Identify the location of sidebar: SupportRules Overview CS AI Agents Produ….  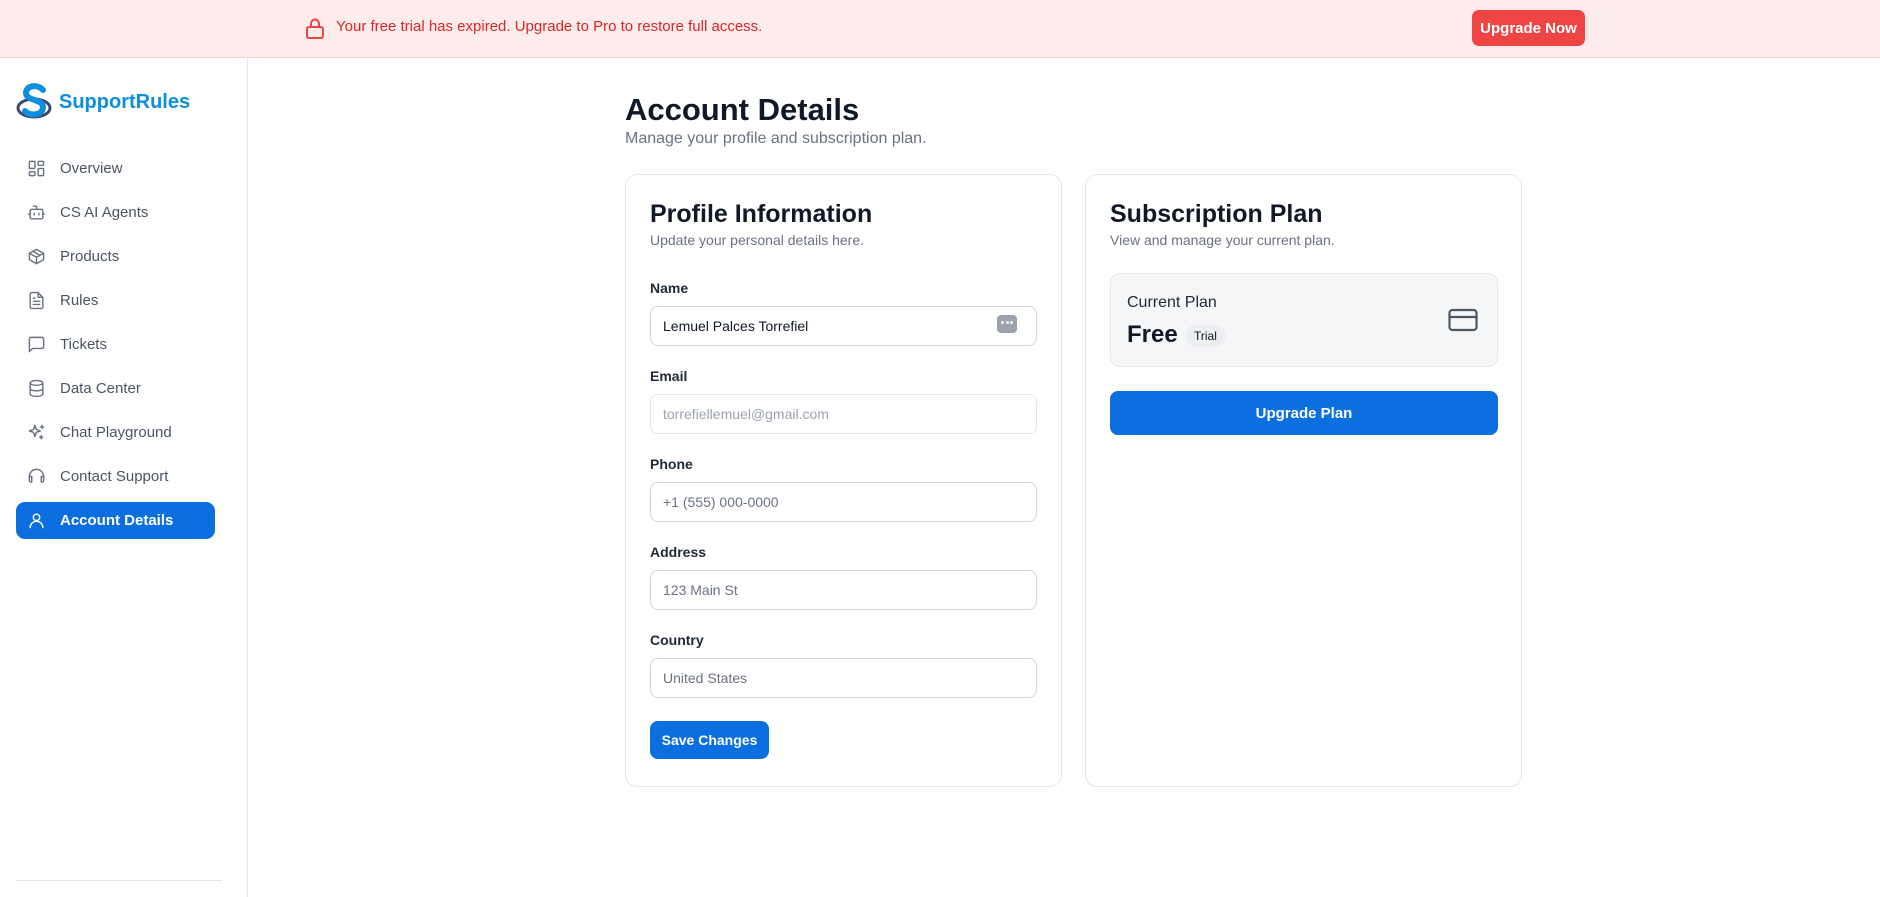
(124, 477).